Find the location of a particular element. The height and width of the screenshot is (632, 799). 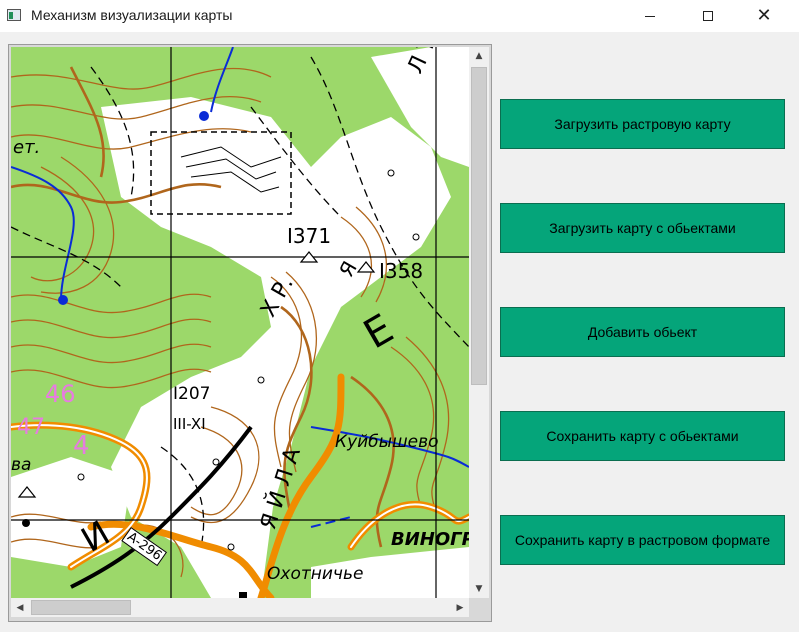

add-object-button: Добавить обьект is located at coordinates (642, 332).